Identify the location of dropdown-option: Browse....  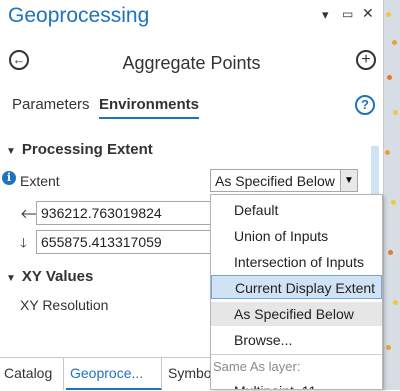
(296, 340).